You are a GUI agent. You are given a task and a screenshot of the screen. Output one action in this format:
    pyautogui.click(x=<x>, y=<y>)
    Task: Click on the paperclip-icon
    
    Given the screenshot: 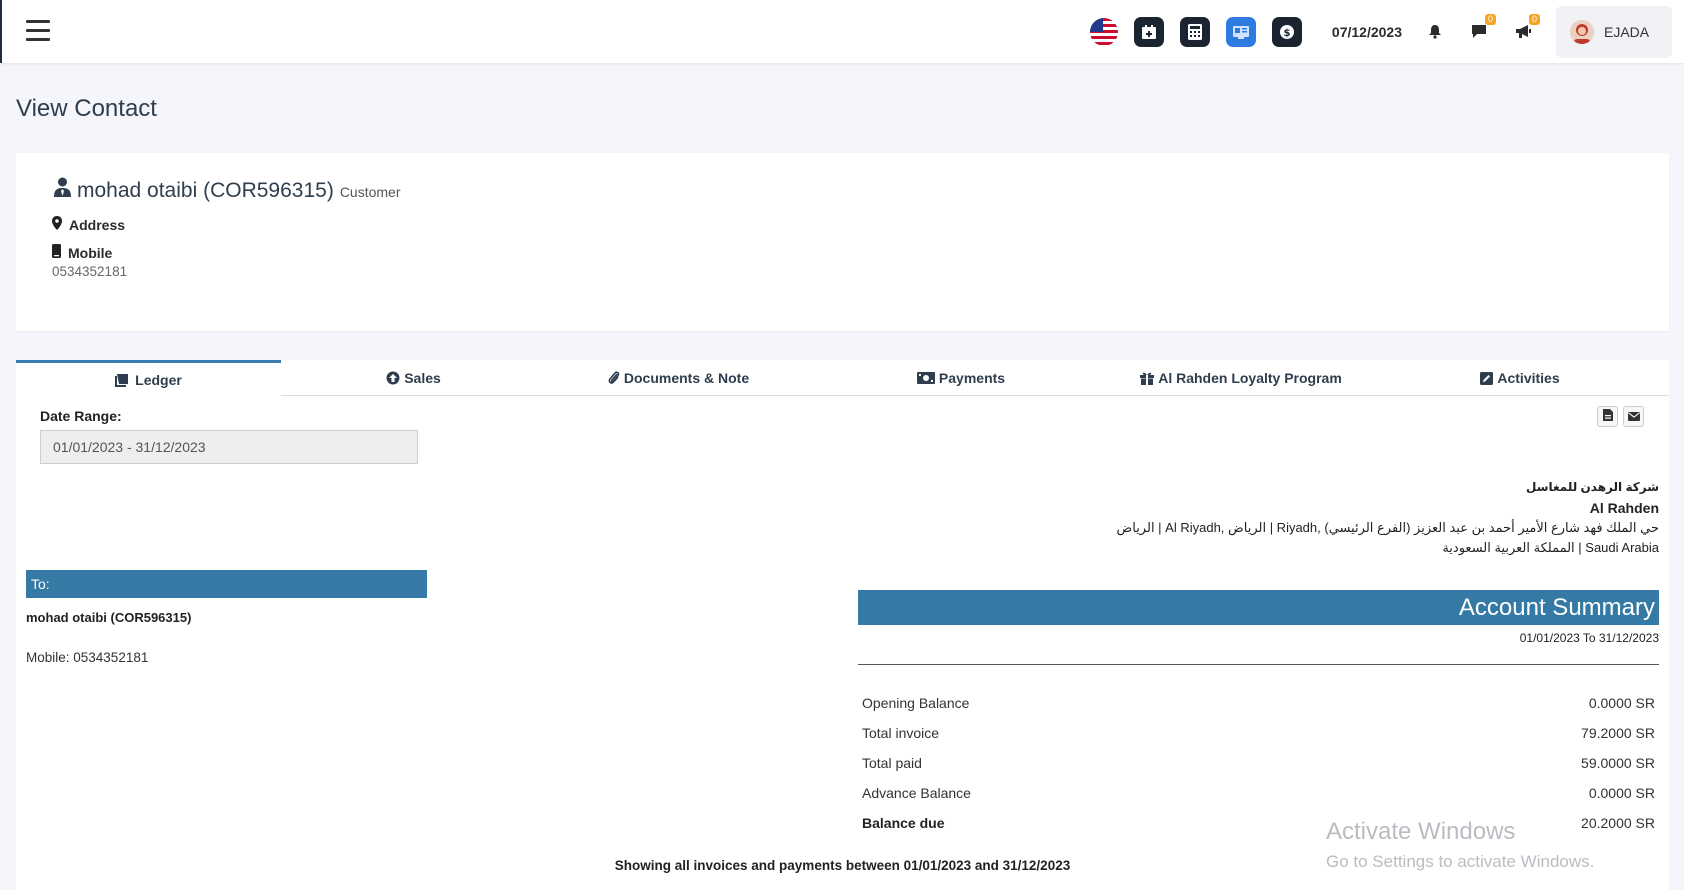 What is the action you would take?
    pyautogui.click(x=614, y=378)
    